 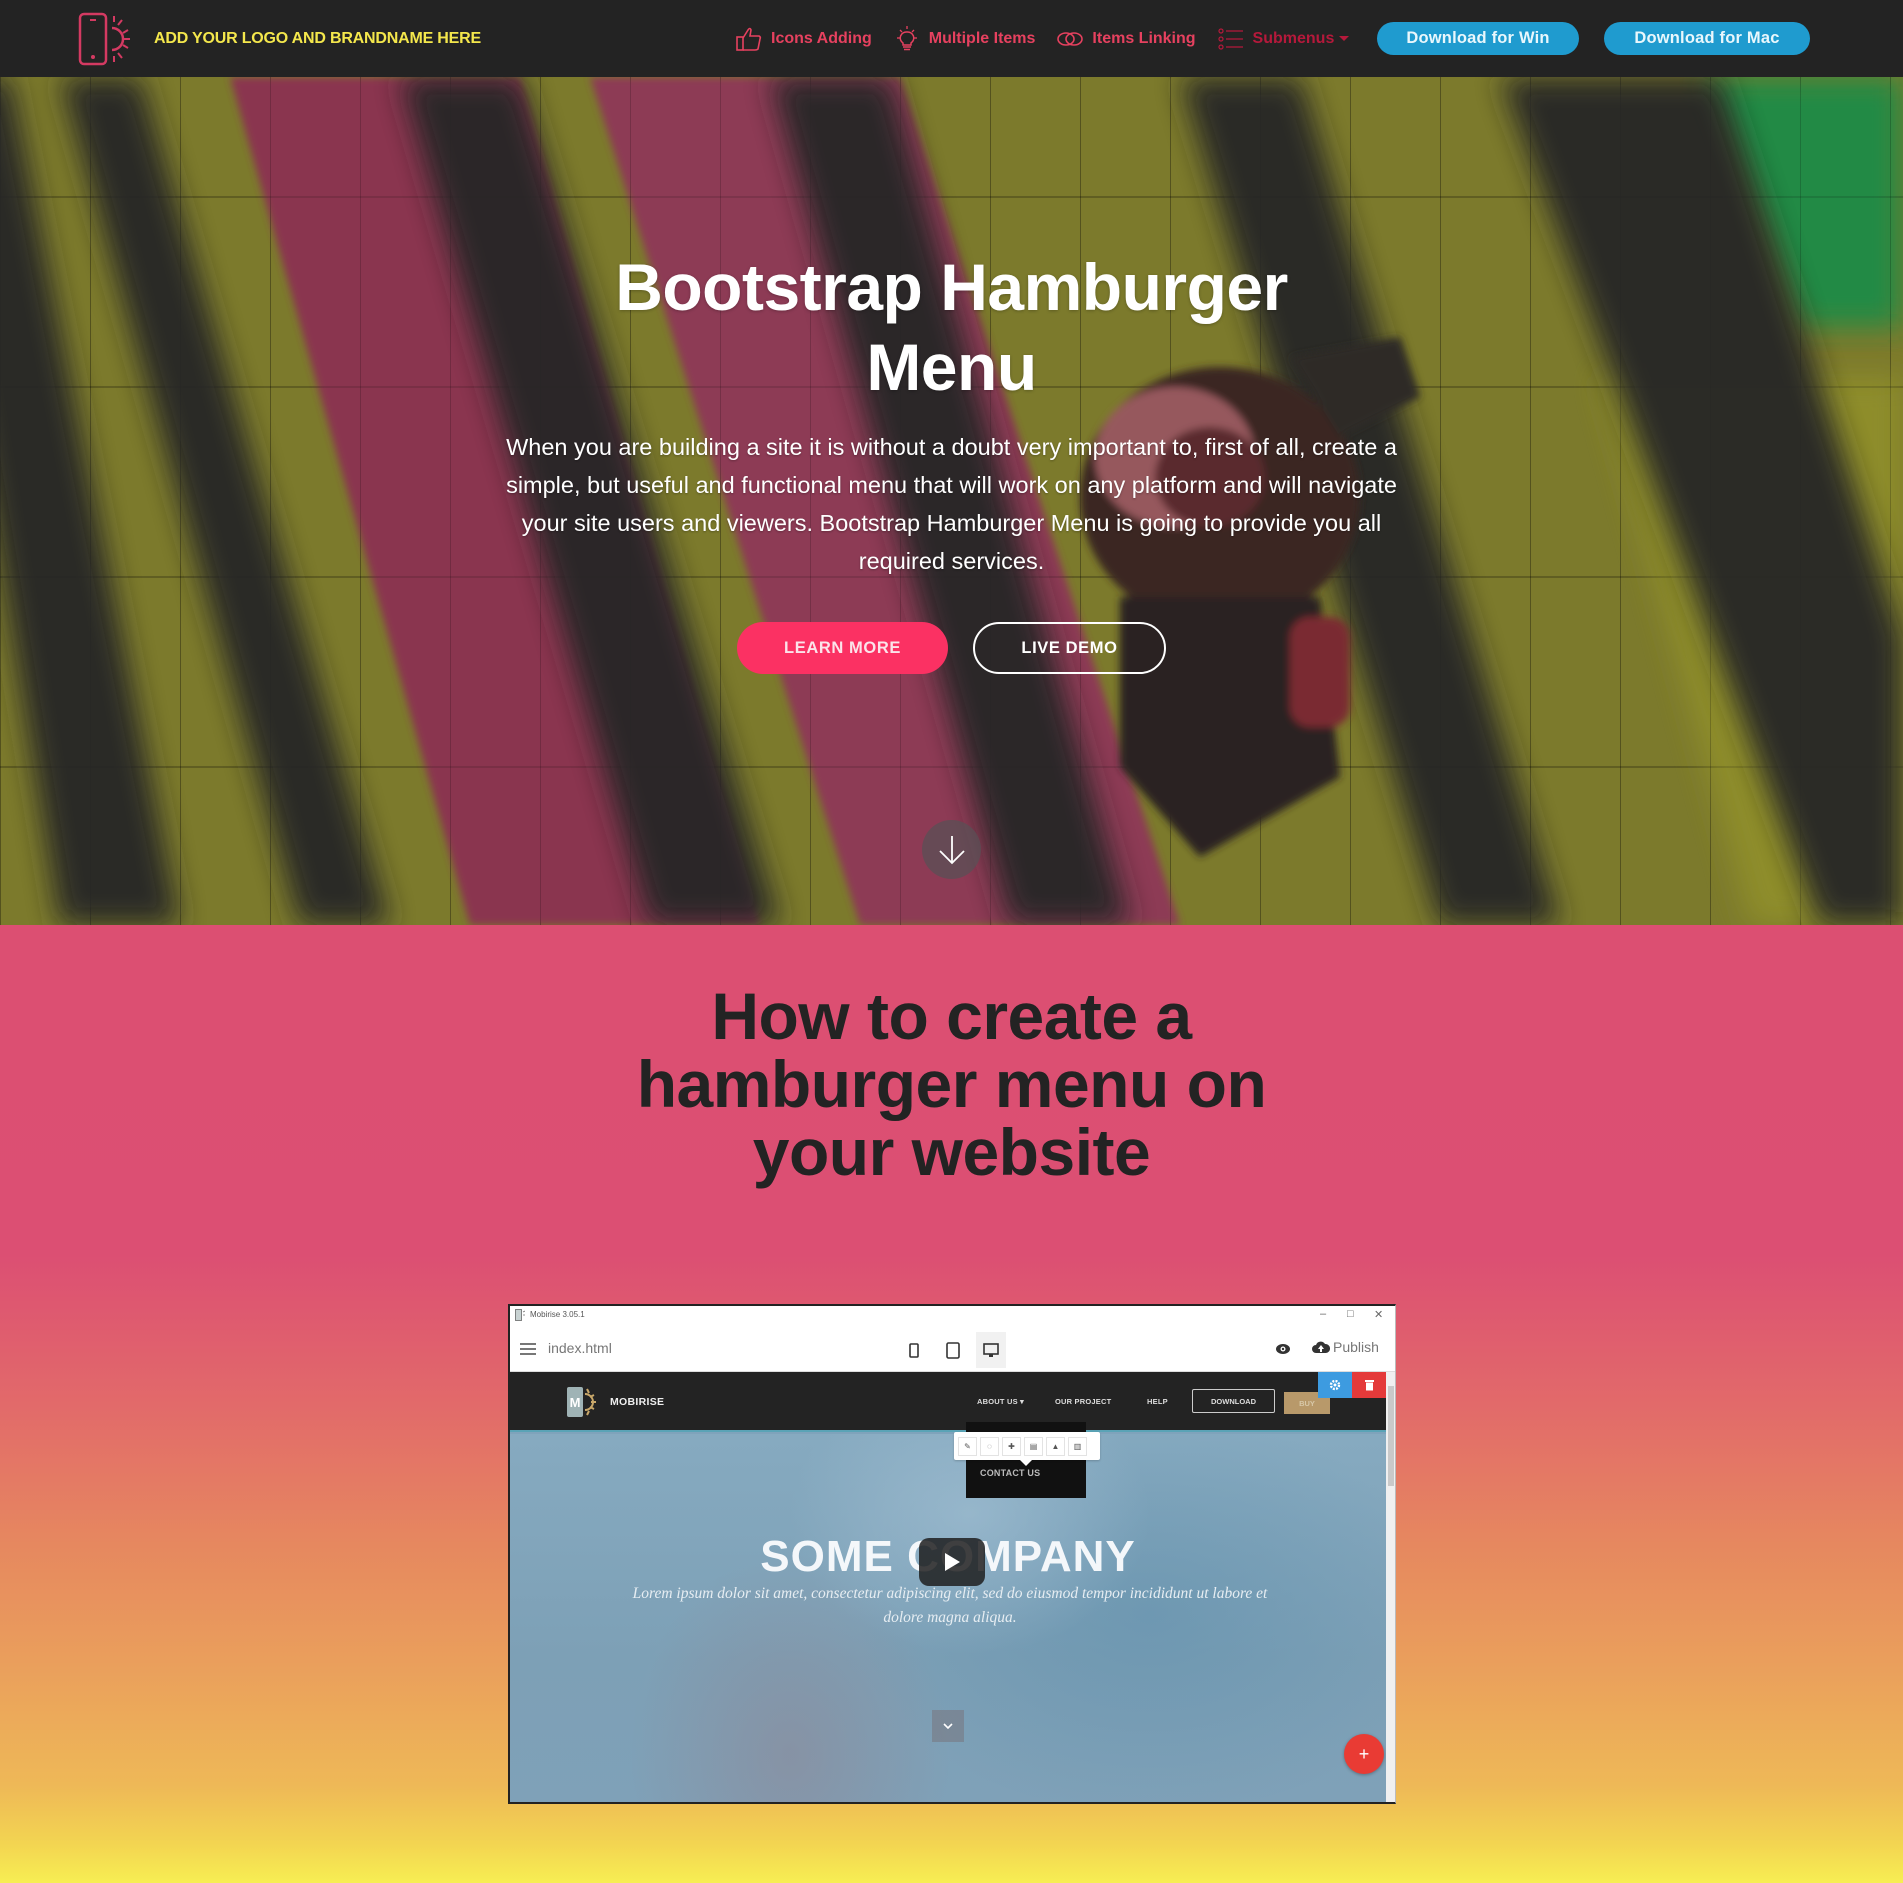 I want to click on minimize-icon: –, so click(x=1323, y=1314).